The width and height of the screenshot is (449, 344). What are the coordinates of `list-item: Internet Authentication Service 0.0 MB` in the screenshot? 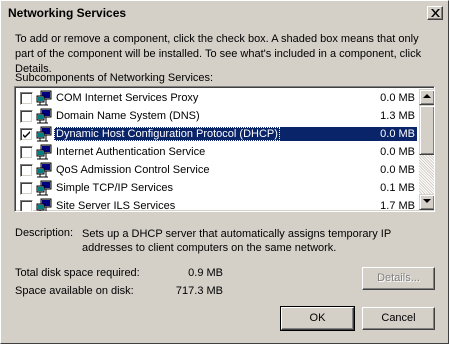 It's located at (217, 152).